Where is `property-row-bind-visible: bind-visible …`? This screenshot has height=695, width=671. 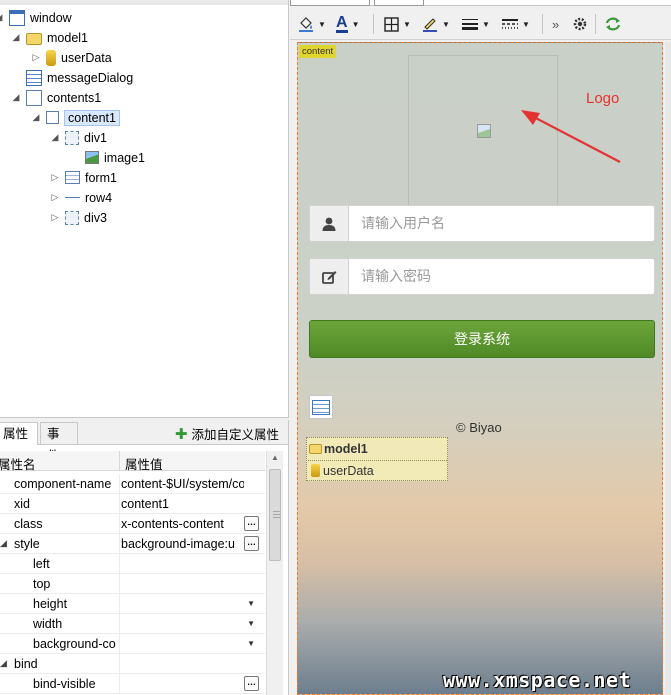 property-row-bind-visible: bind-visible … is located at coordinates (132, 684).